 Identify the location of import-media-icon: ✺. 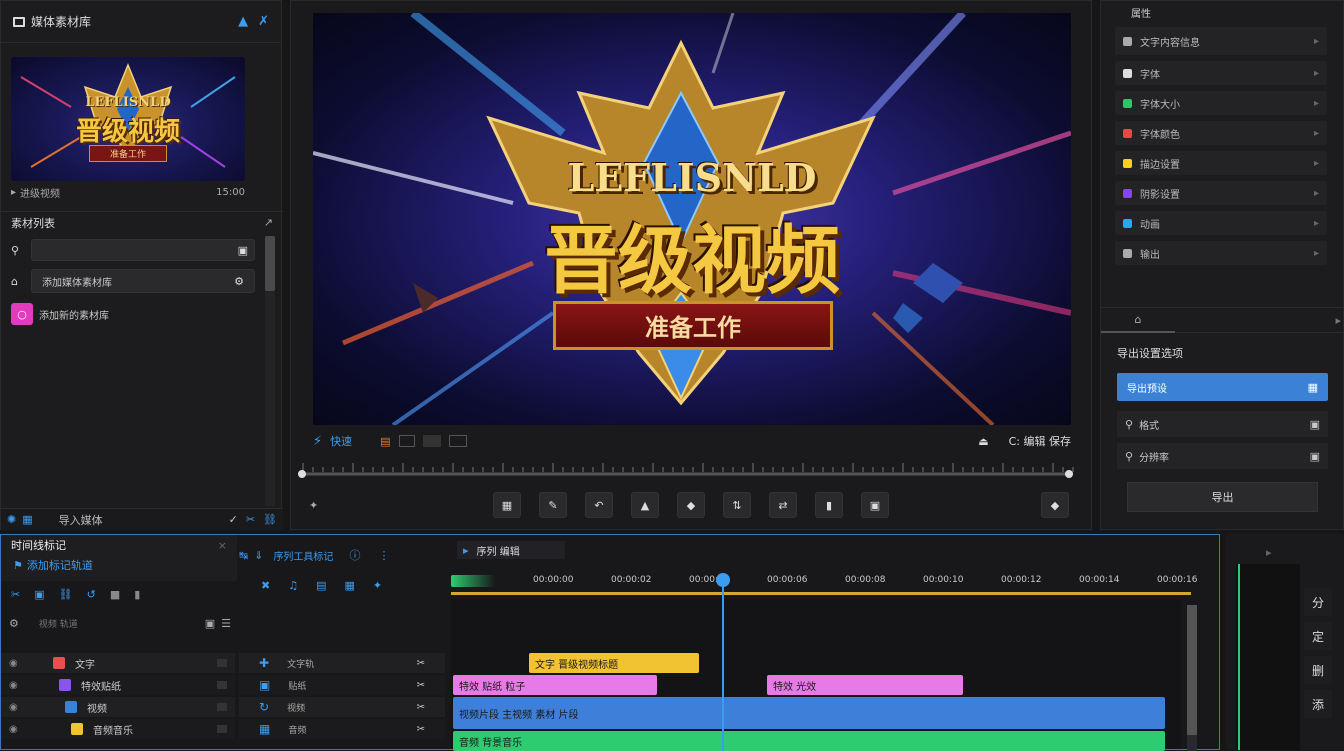
(11, 519).